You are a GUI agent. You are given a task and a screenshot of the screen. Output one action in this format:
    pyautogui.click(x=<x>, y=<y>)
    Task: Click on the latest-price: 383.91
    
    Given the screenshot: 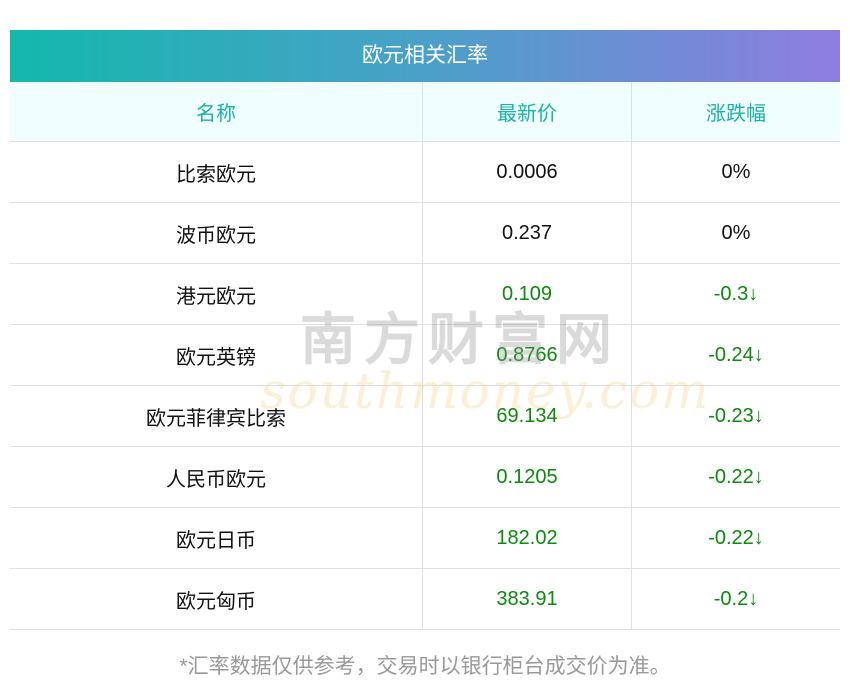 What is the action you would take?
    pyautogui.click(x=527, y=599)
    